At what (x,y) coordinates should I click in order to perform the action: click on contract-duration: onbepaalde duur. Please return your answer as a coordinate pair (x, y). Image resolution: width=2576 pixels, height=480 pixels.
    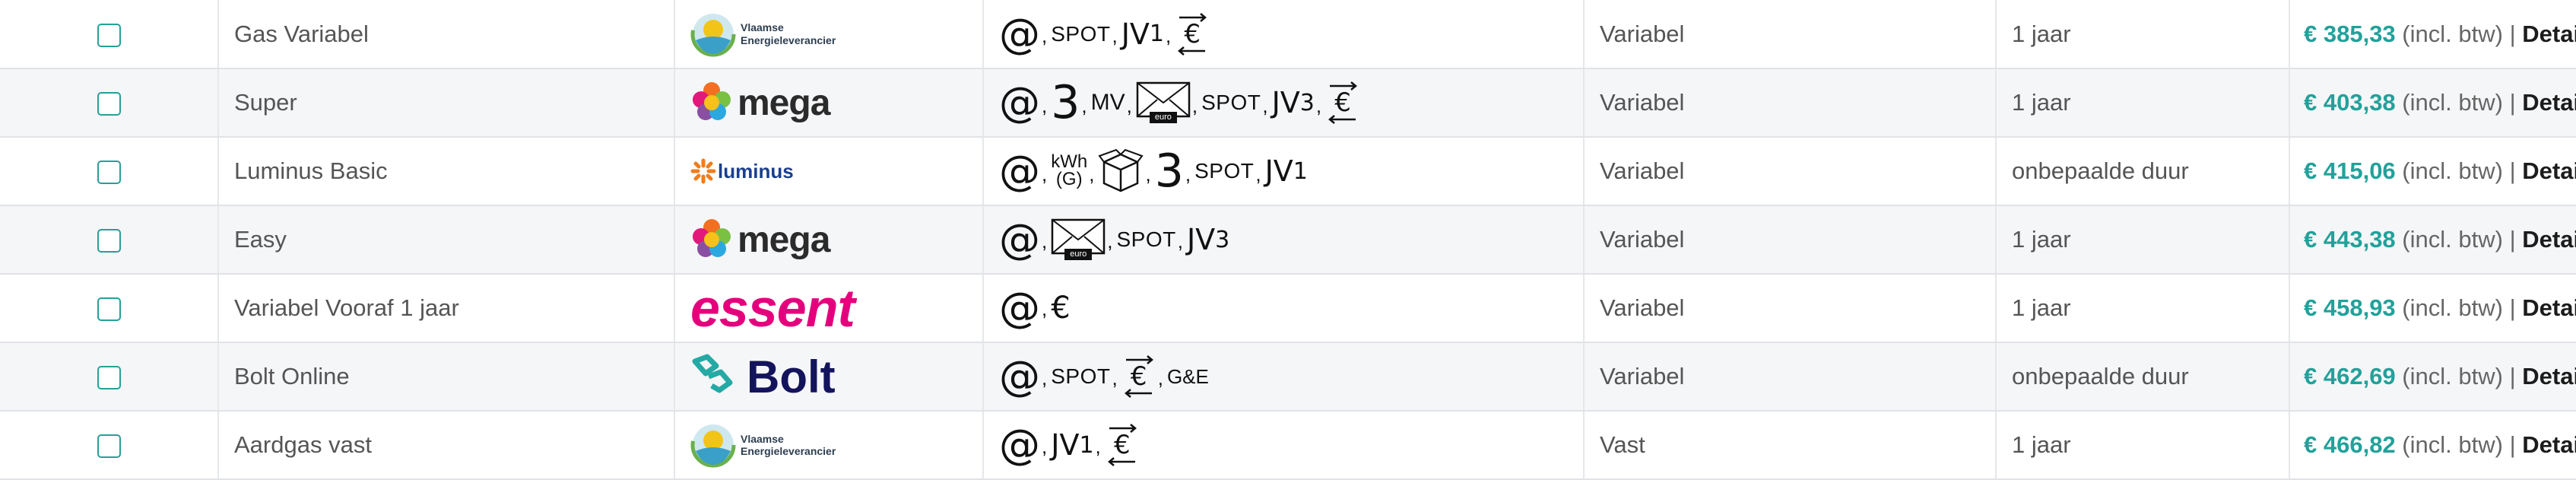
    Looking at the image, I should click on (2101, 376).